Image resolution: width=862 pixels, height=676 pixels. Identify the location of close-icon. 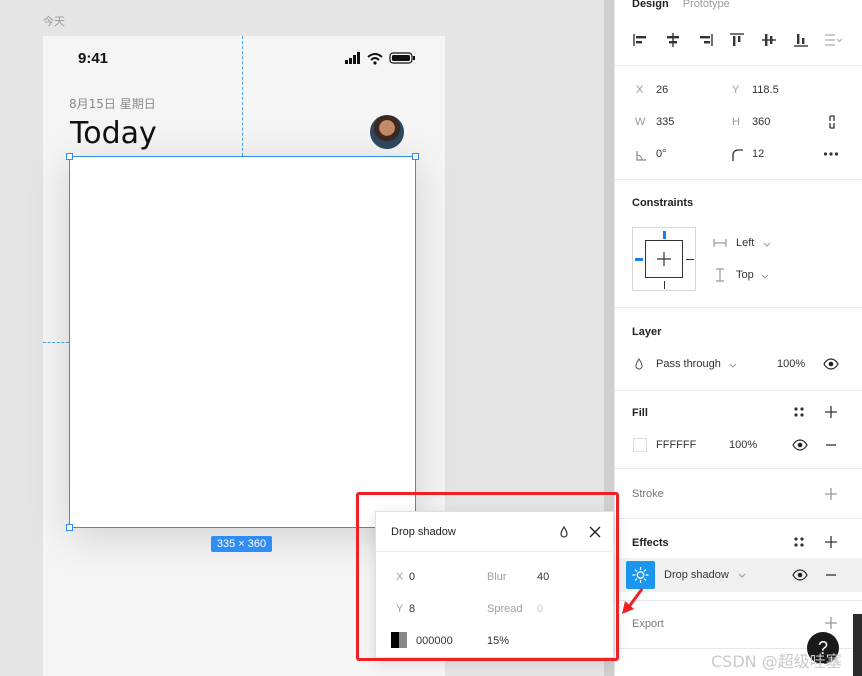
(595, 532).